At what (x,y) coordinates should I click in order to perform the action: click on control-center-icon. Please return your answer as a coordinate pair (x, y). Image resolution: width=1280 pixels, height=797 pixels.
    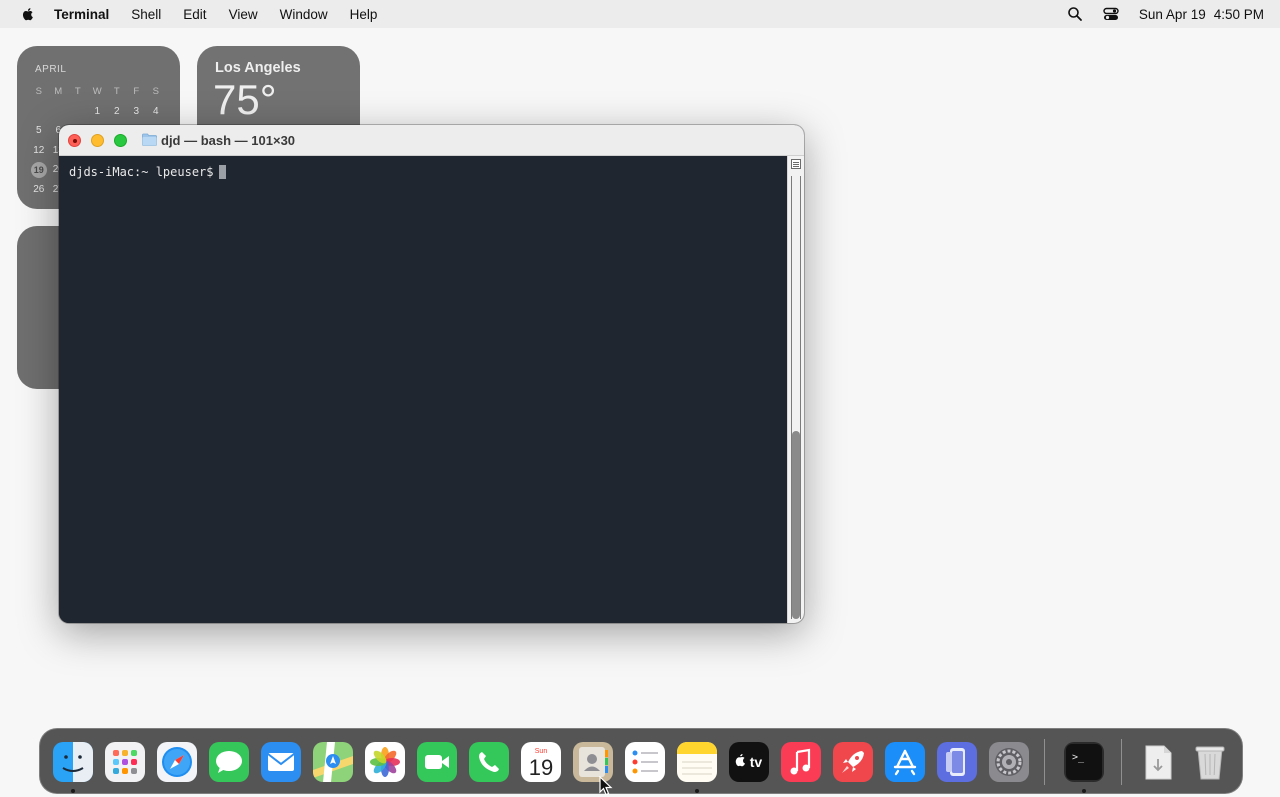
    Looking at the image, I should click on (1111, 14).